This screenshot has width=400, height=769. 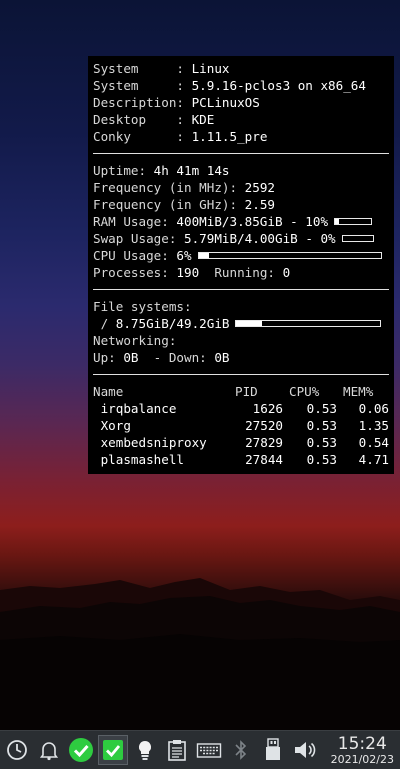 What do you see at coordinates (17, 750) in the screenshot?
I see `clock-icon` at bounding box center [17, 750].